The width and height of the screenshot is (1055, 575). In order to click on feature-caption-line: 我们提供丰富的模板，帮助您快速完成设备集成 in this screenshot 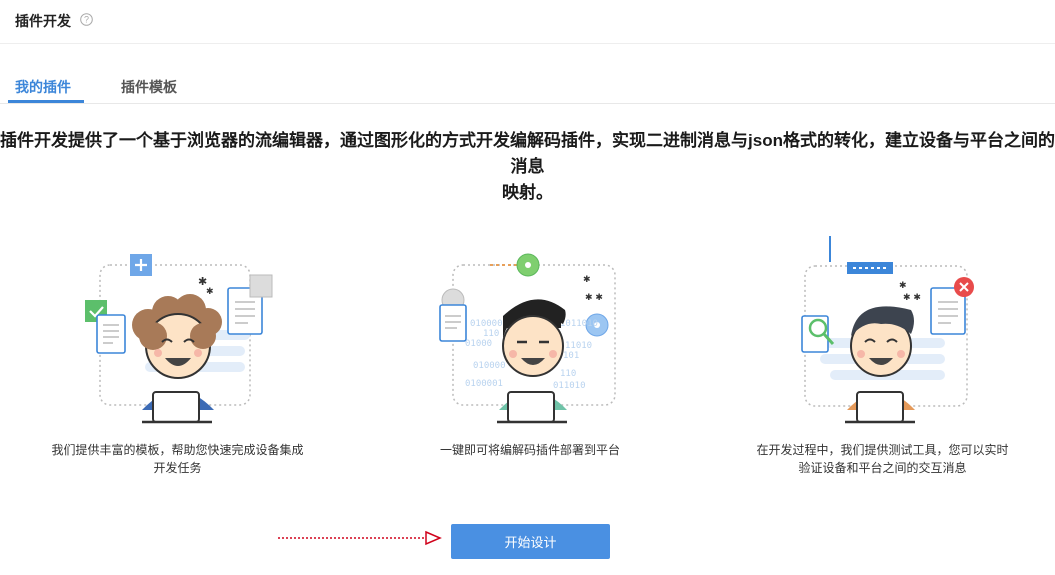, I will do `click(177, 450)`.